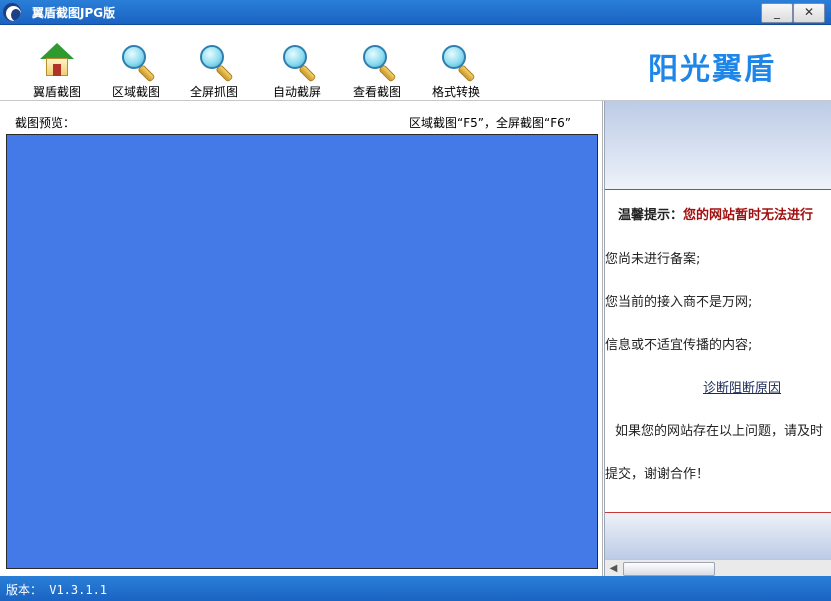 The image size is (831, 601). Describe the element at coordinates (613, 568) in the screenshot. I see `scroll-left-icon: ◀` at that location.